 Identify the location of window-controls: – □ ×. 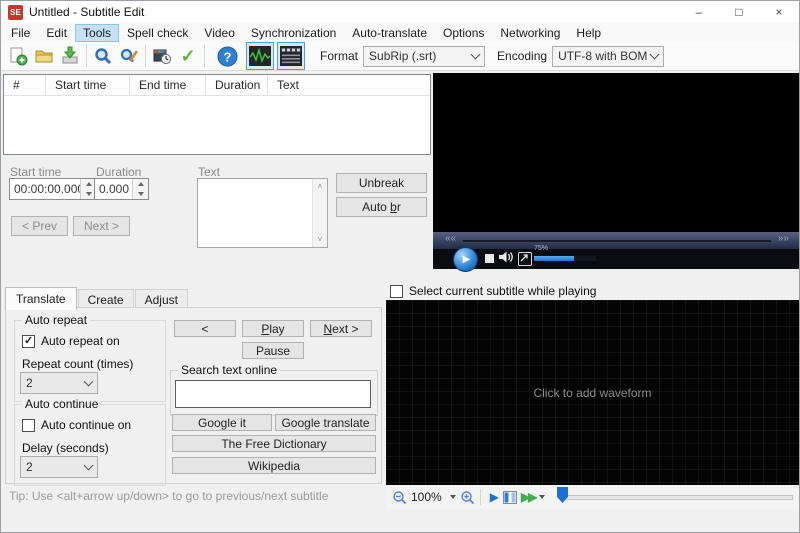
(739, 12).